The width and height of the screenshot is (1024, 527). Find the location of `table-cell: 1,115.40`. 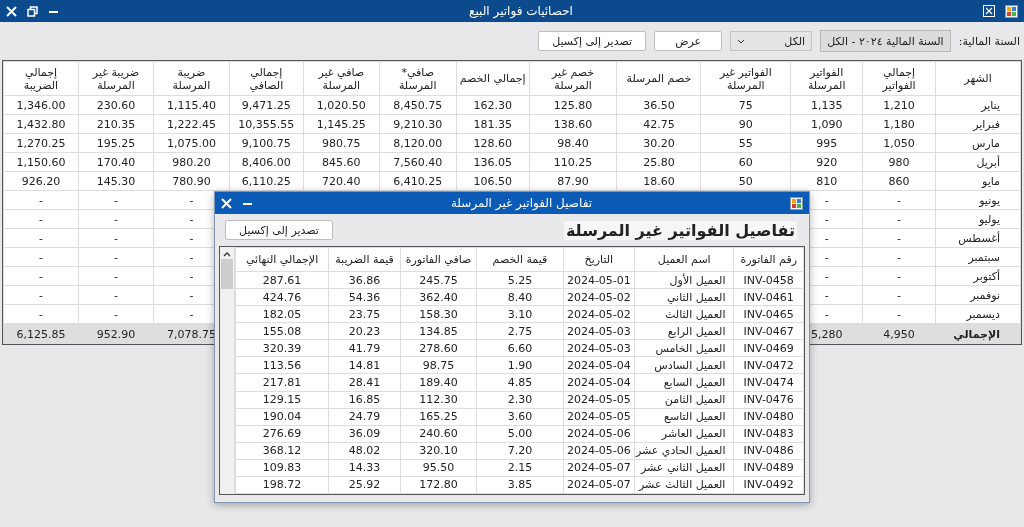

table-cell: 1,115.40 is located at coordinates (191, 105).